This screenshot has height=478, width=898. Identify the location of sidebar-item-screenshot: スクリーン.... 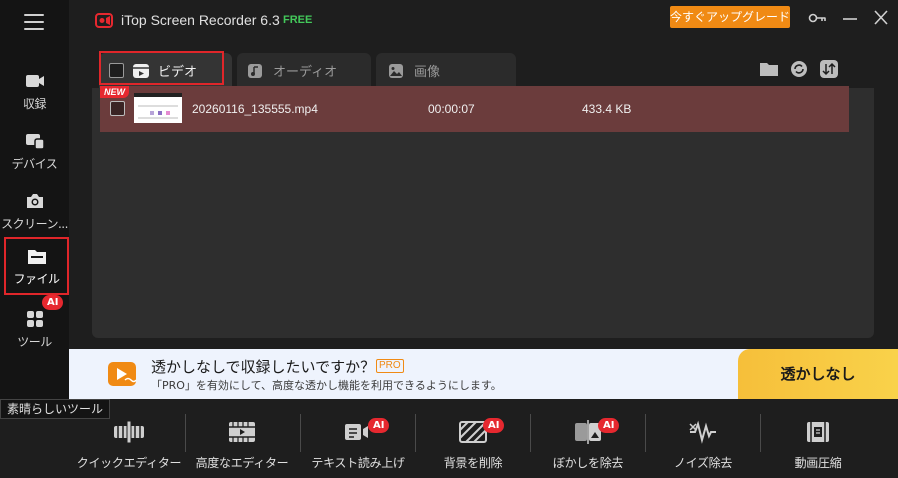
(34, 211).